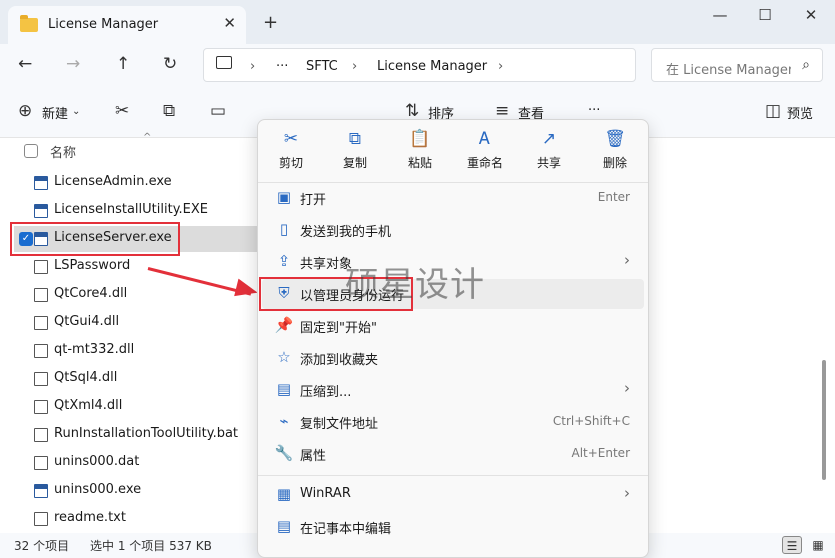  I want to click on menu-divider, so click(453, 475).